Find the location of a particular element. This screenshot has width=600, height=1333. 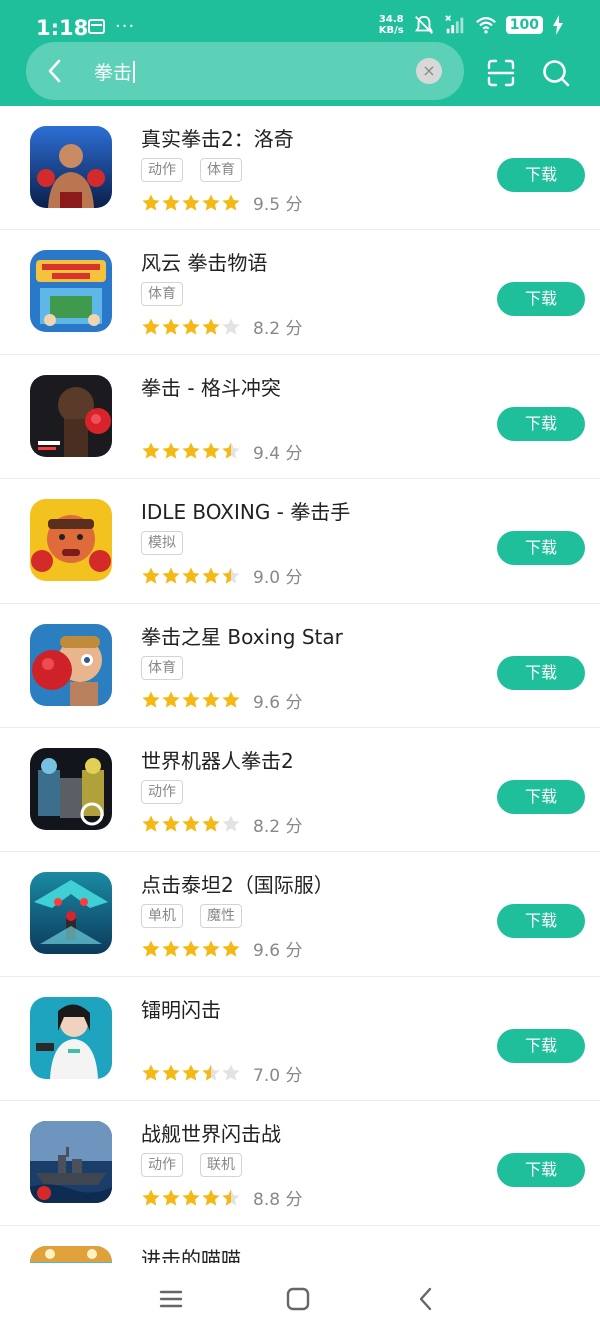

app-name: 拳击 - 格斗冲突 is located at coordinates (211, 386).